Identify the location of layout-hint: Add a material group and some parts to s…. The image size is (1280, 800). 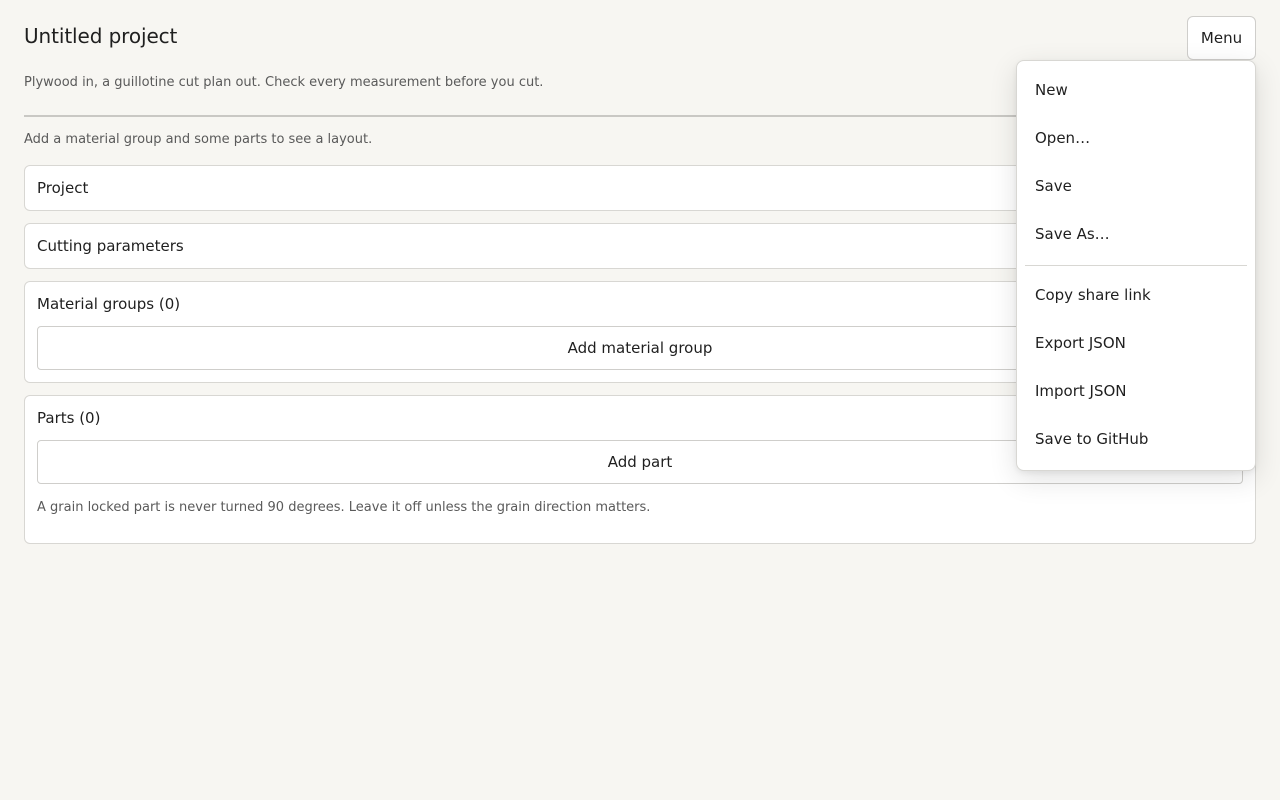
(198, 139).